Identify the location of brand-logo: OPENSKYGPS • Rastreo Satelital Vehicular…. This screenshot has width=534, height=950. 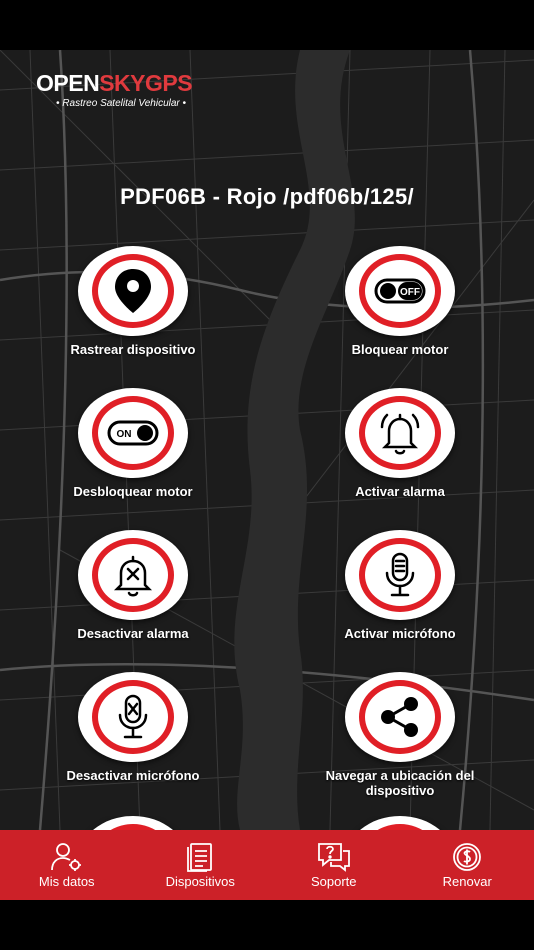
(126, 91).